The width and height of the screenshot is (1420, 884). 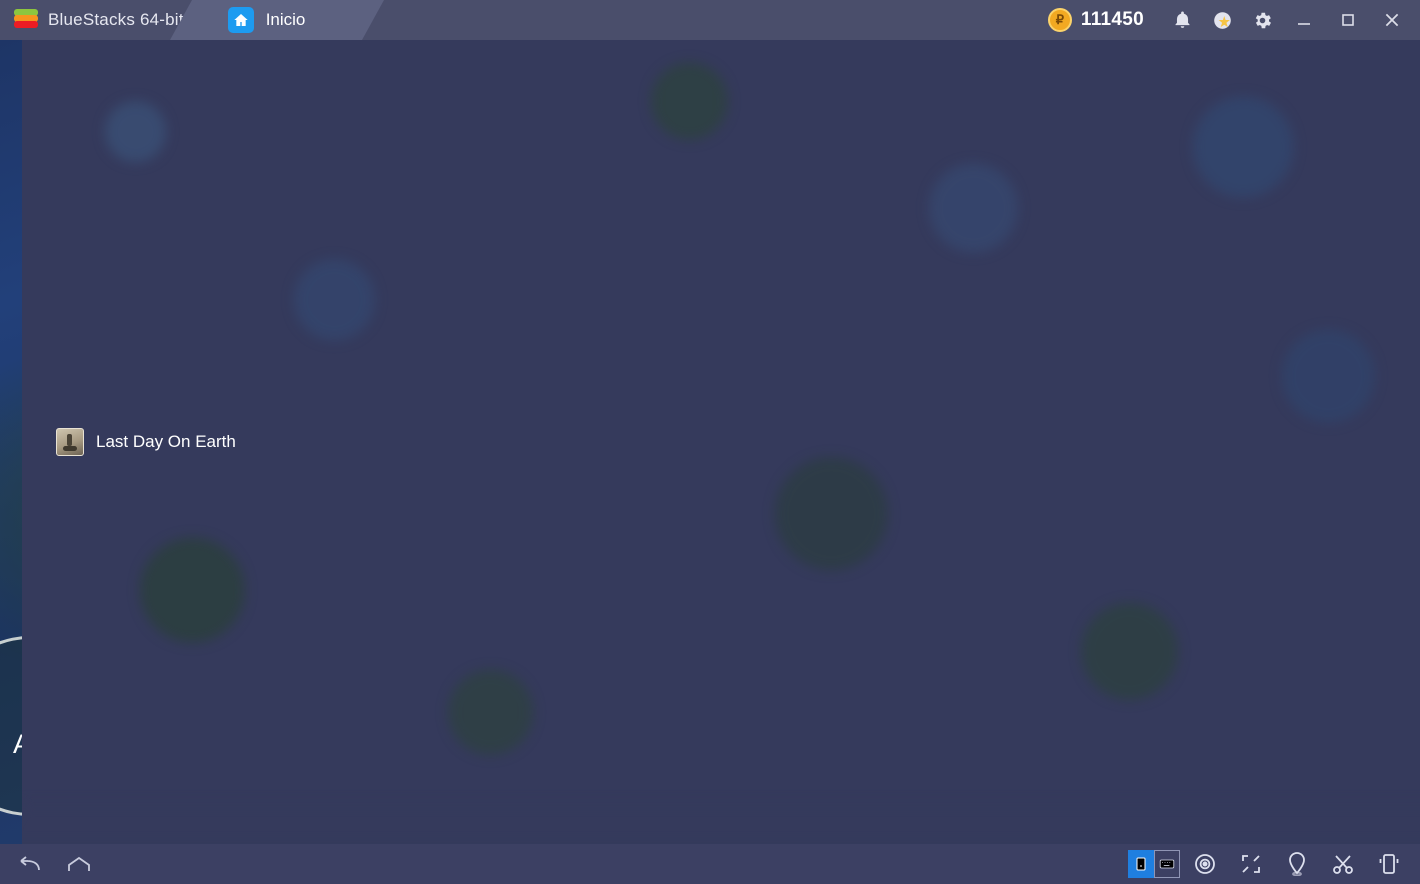 I want to click on shake-device-icon, so click(x=1389, y=864).